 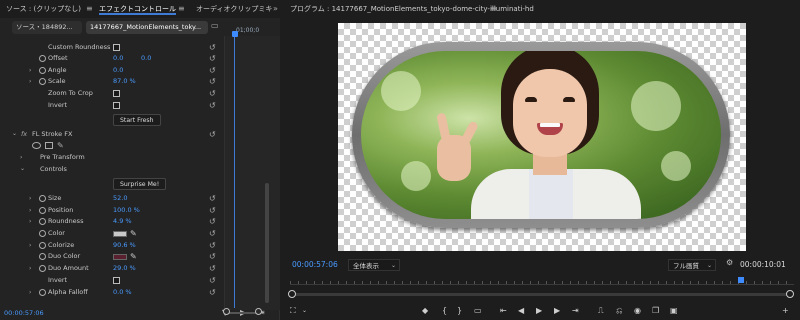 What do you see at coordinates (601, 311) in the screenshot?
I see `lift-icon: ⎍` at bounding box center [601, 311].